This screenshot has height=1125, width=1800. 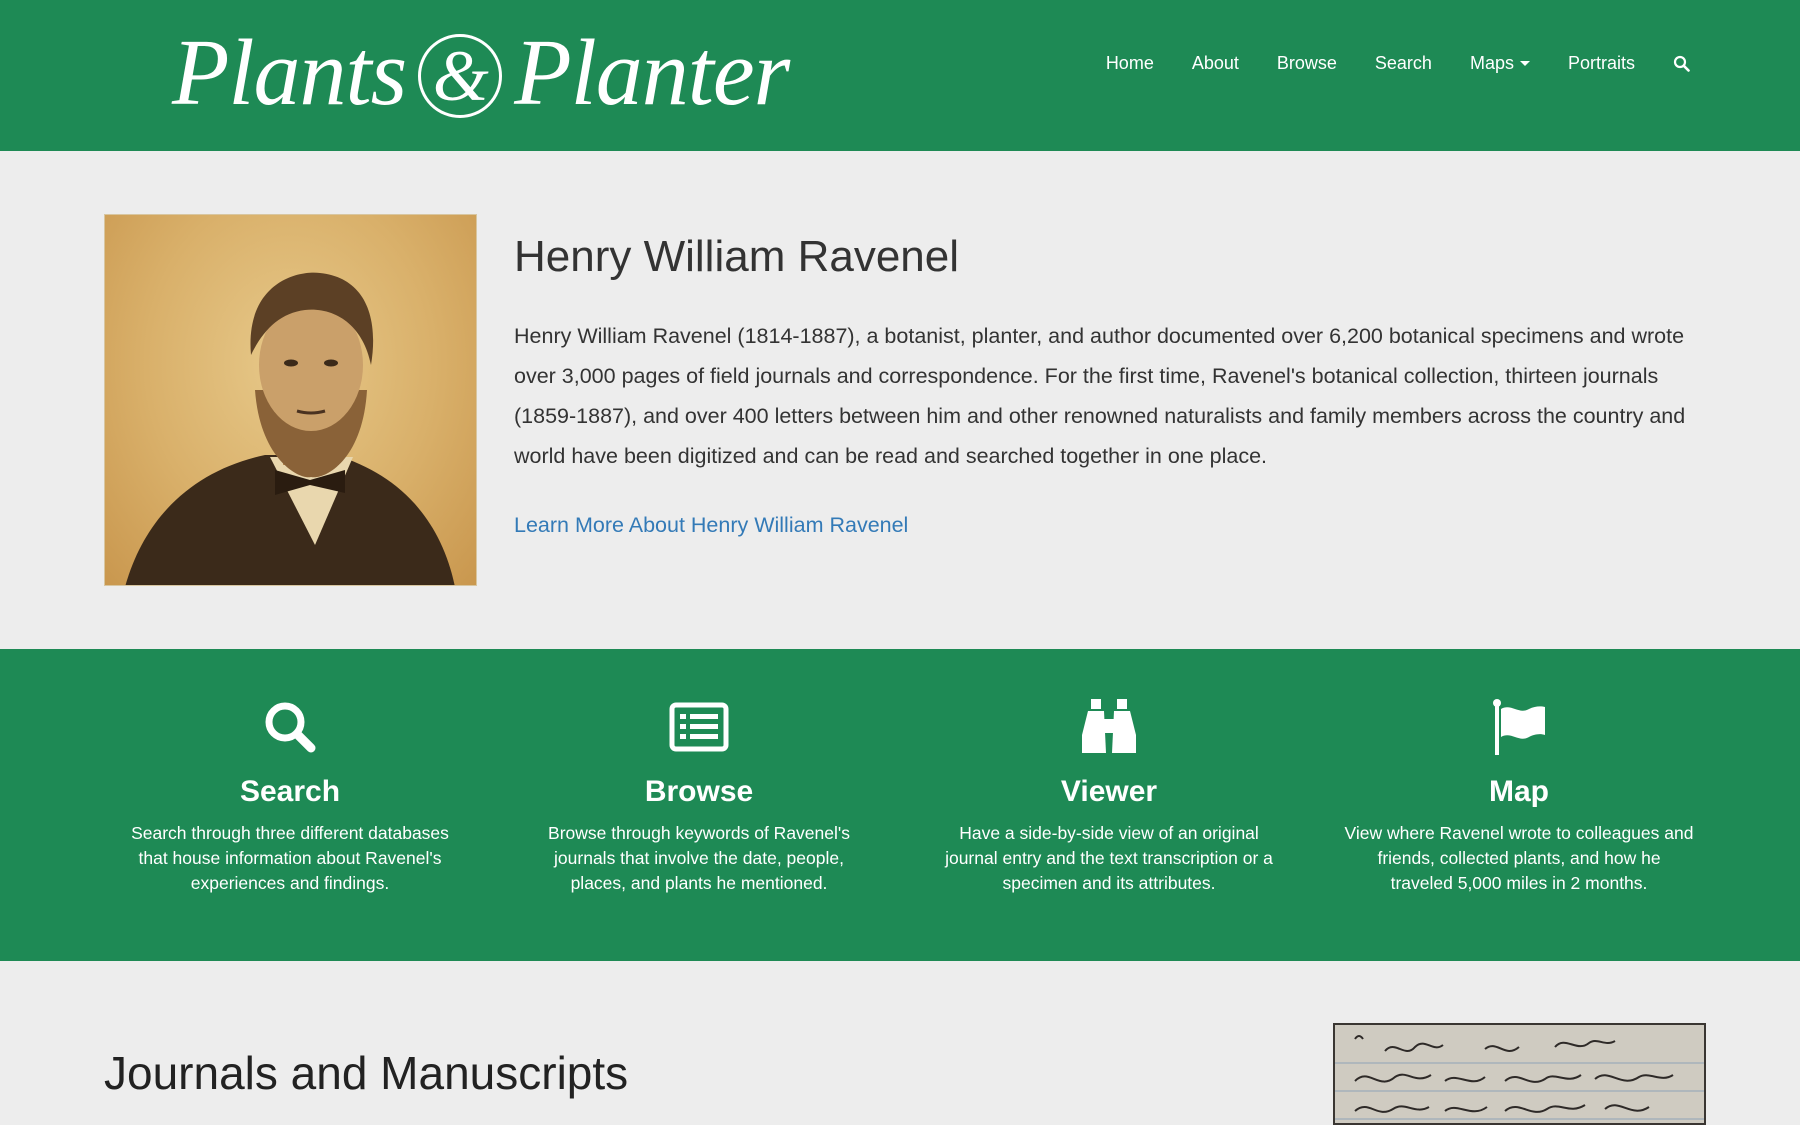 What do you see at coordinates (1524, 63) in the screenshot?
I see `caret-down-icon` at bounding box center [1524, 63].